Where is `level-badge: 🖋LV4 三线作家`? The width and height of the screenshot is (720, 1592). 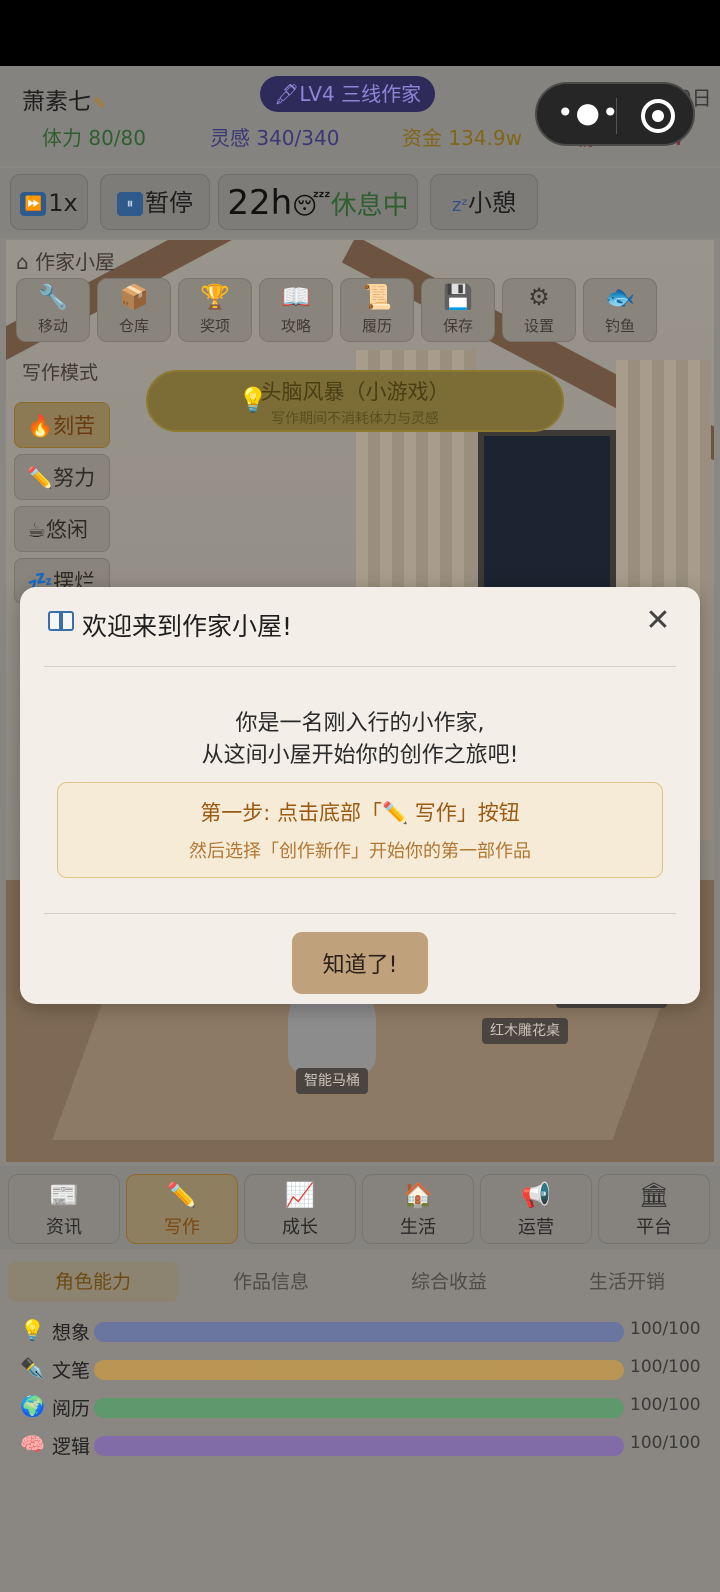 level-badge: 🖋LV4 三线作家 is located at coordinates (348, 94).